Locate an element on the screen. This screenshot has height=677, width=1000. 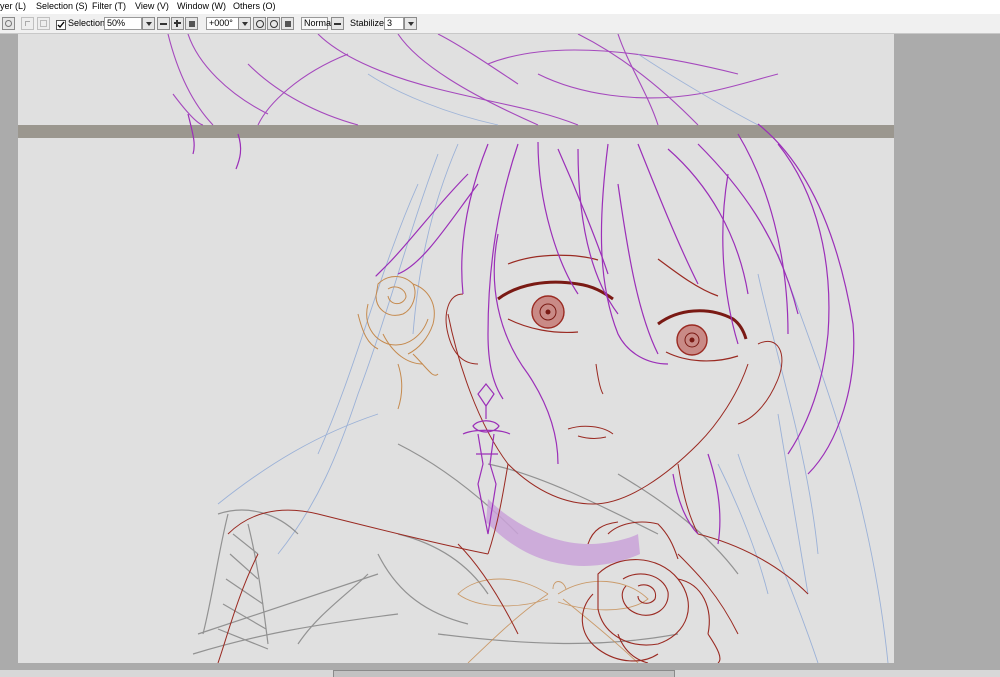
zoom-field: 50% is located at coordinates (123, 23).